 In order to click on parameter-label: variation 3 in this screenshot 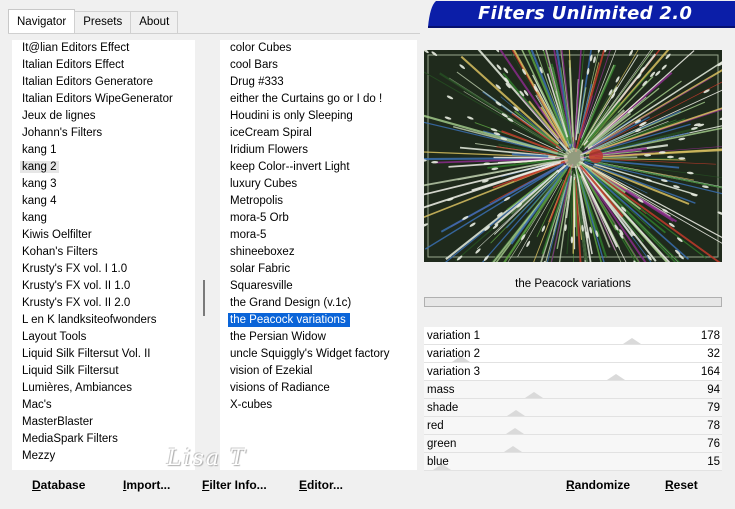, I will do `click(454, 372)`.